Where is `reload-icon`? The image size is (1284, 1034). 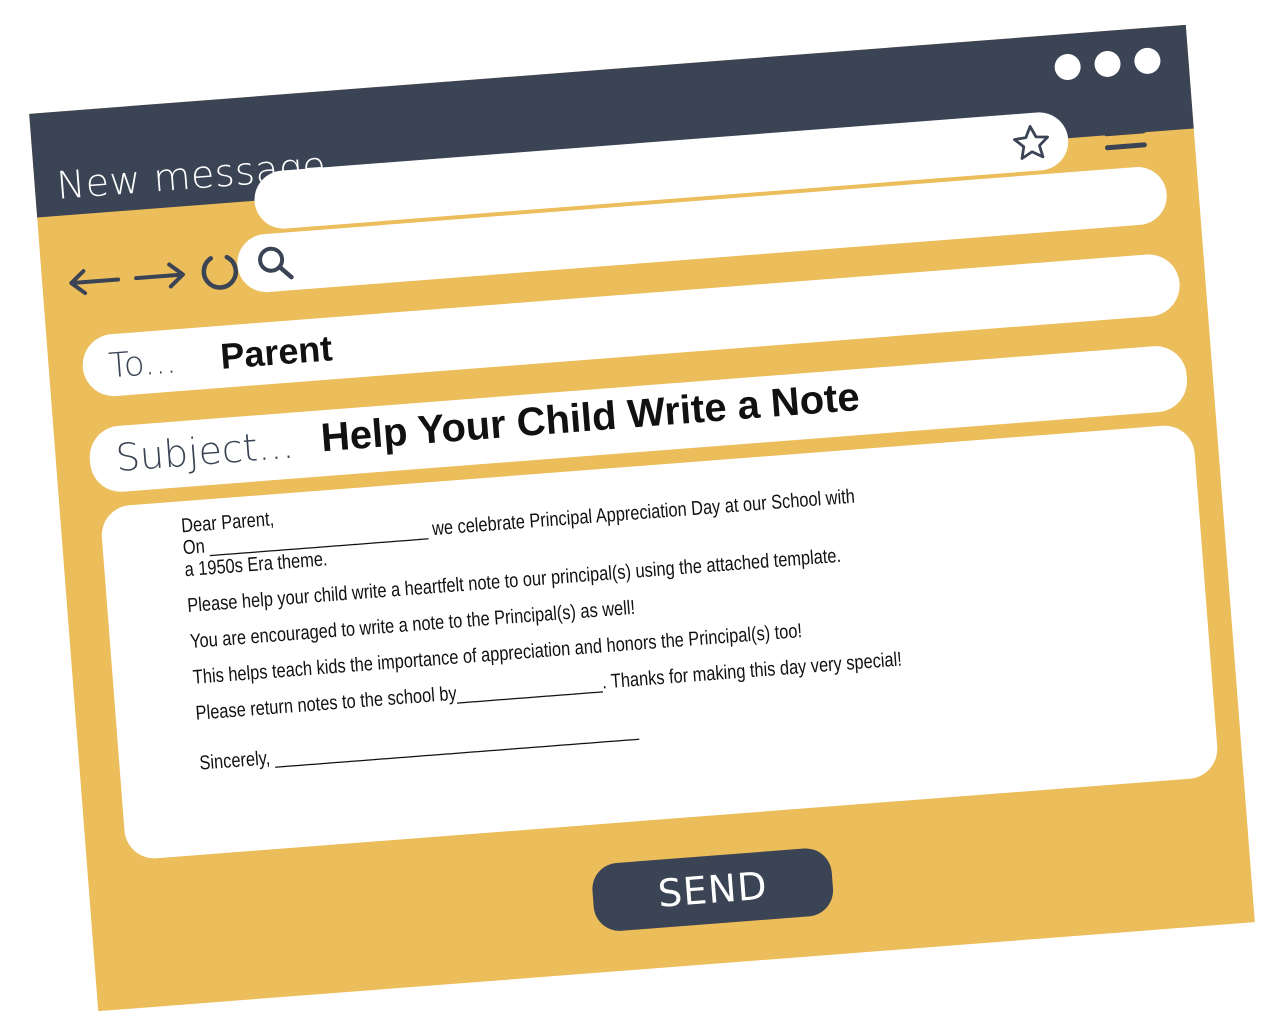 reload-icon is located at coordinates (219, 271).